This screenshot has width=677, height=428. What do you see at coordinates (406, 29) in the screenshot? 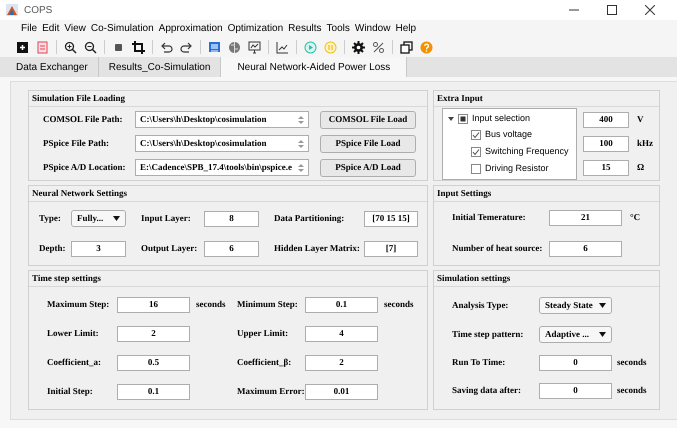
I see `menu-item: Help` at bounding box center [406, 29].